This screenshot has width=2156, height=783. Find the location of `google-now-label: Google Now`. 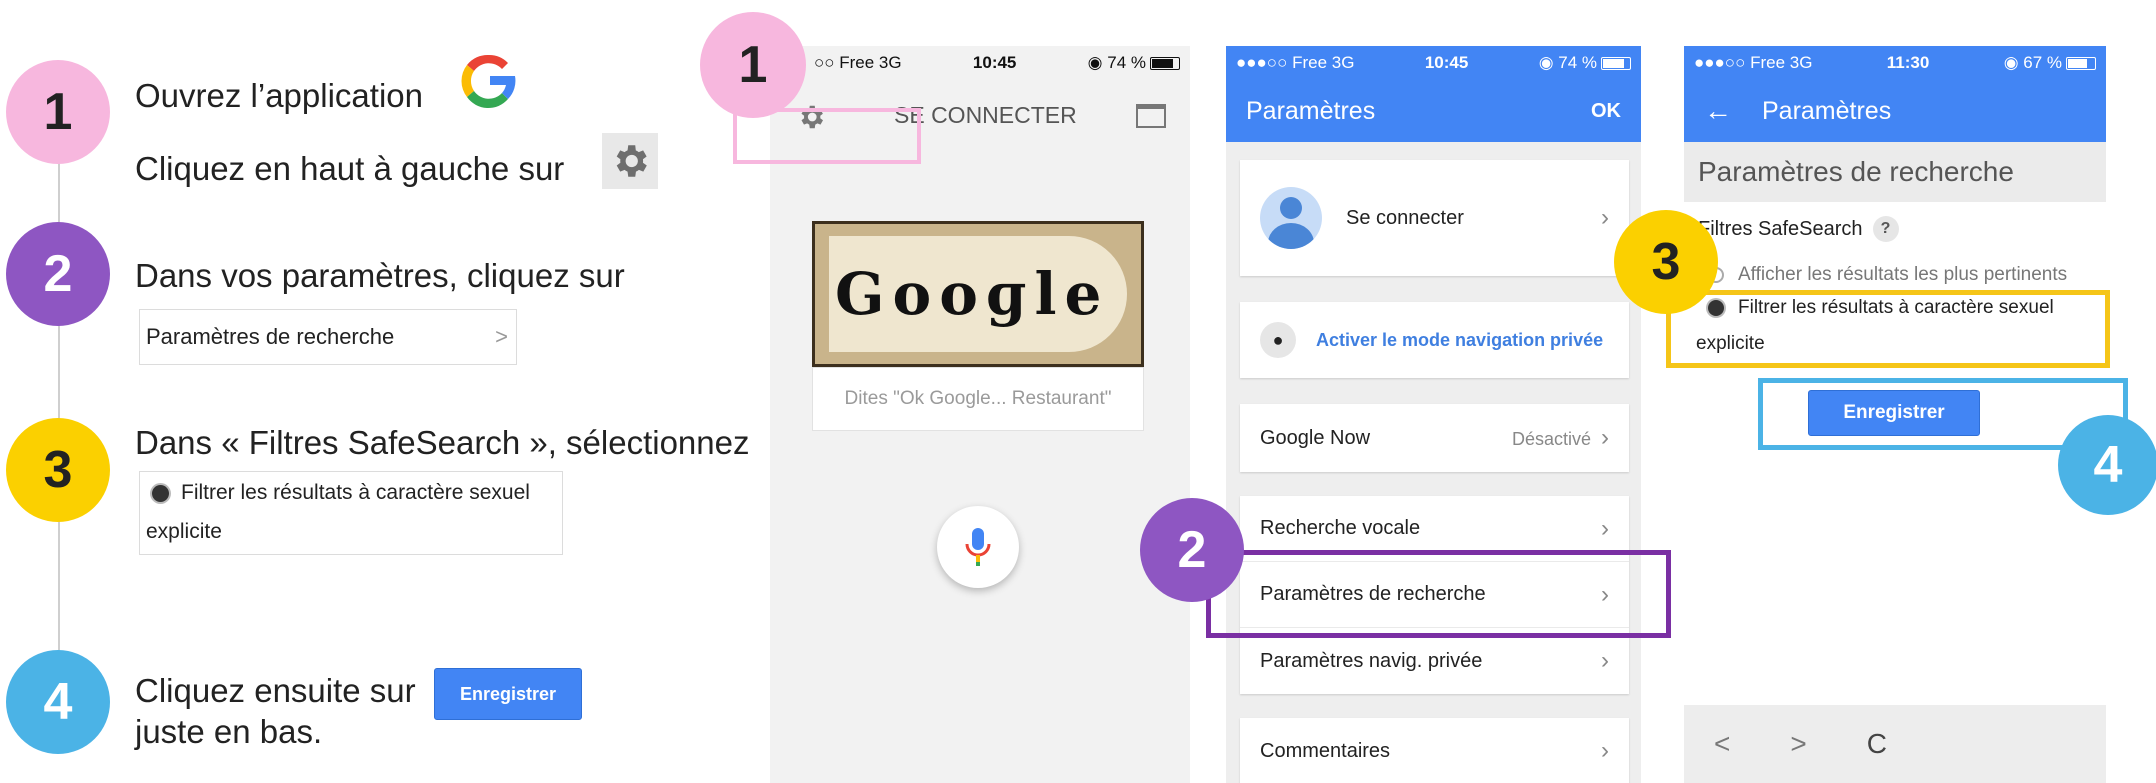

google-now-label: Google Now is located at coordinates (1315, 437).